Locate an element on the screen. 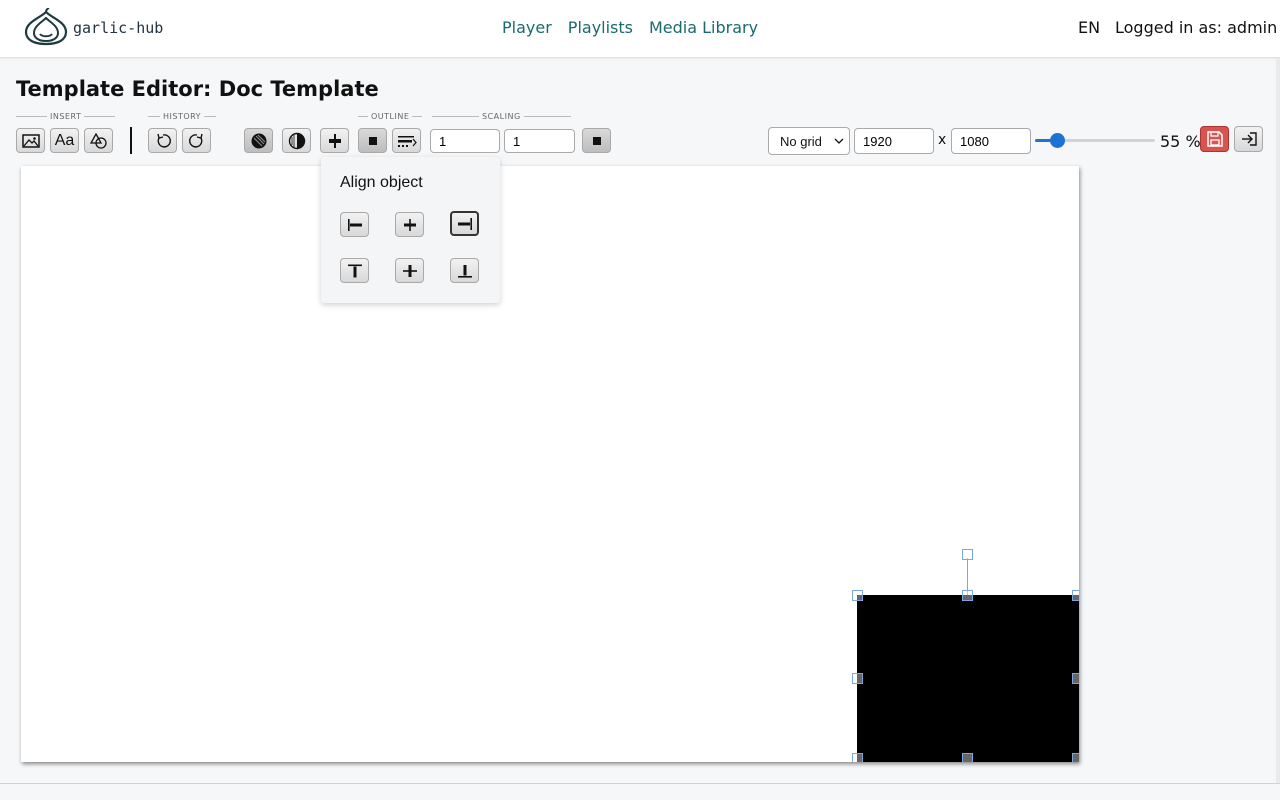 The width and height of the screenshot is (1280, 800). zoom-label: 55 % is located at coordinates (1180, 141).